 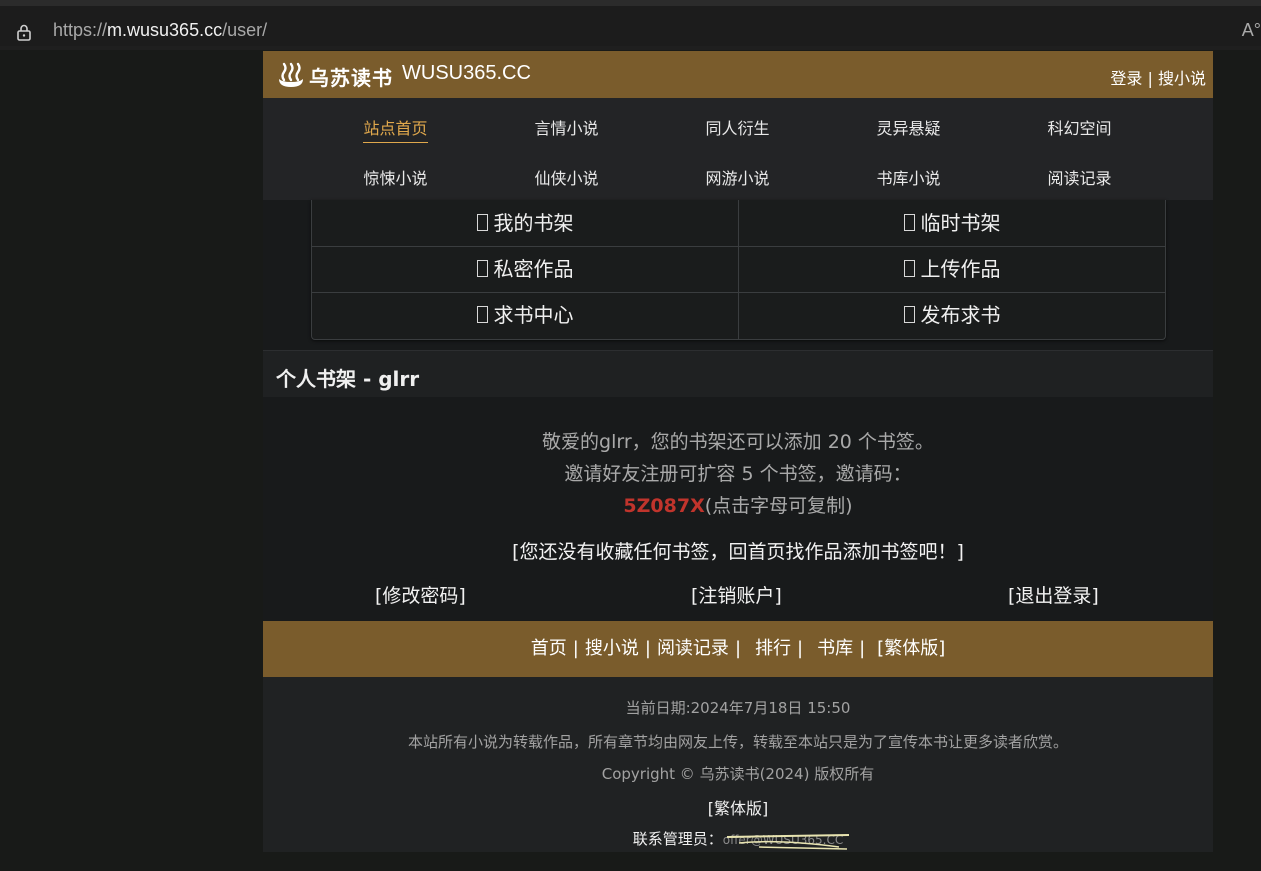 I want to click on nav-item-home: 站点首页, so click(x=395, y=129).